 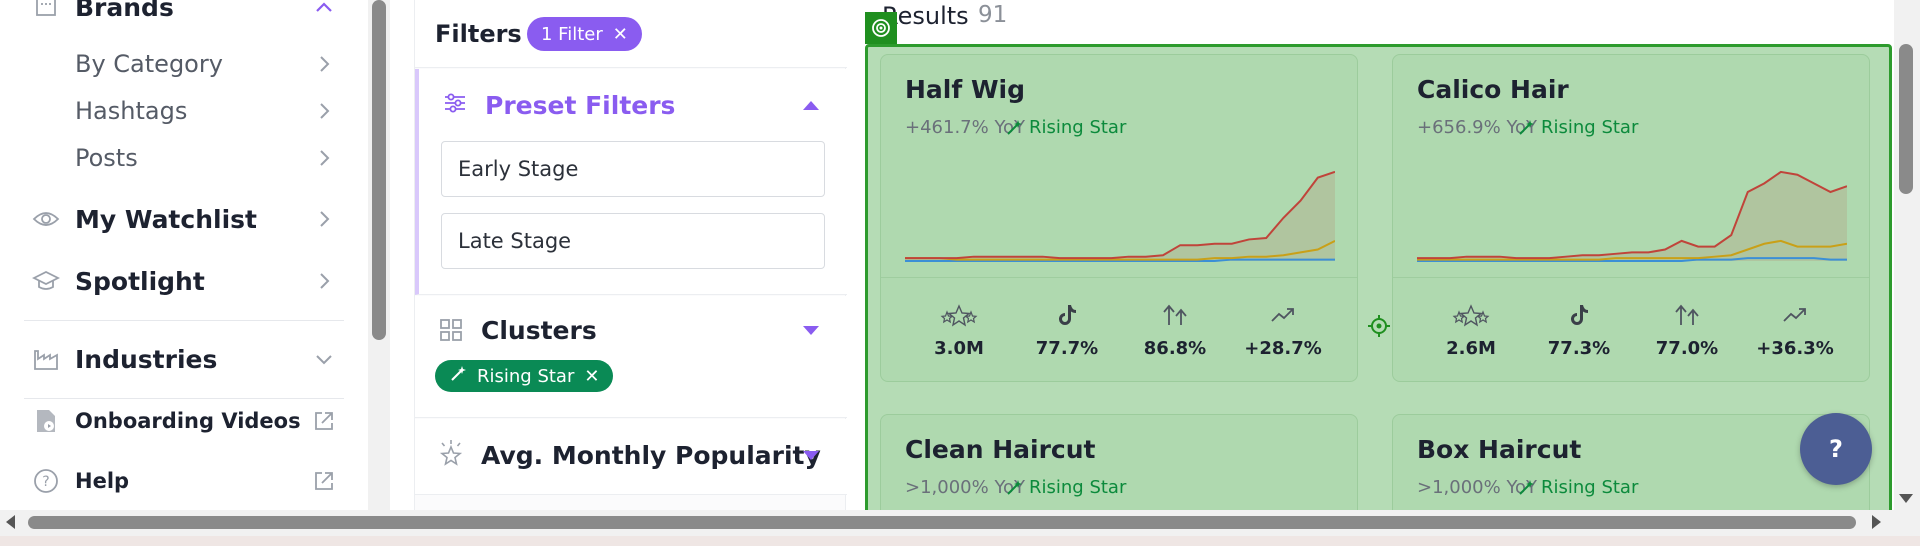 What do you see at coordinates (965, 89) in the screenshot?
I see `card-title: Half Wig` at bounding box center [965, 89].